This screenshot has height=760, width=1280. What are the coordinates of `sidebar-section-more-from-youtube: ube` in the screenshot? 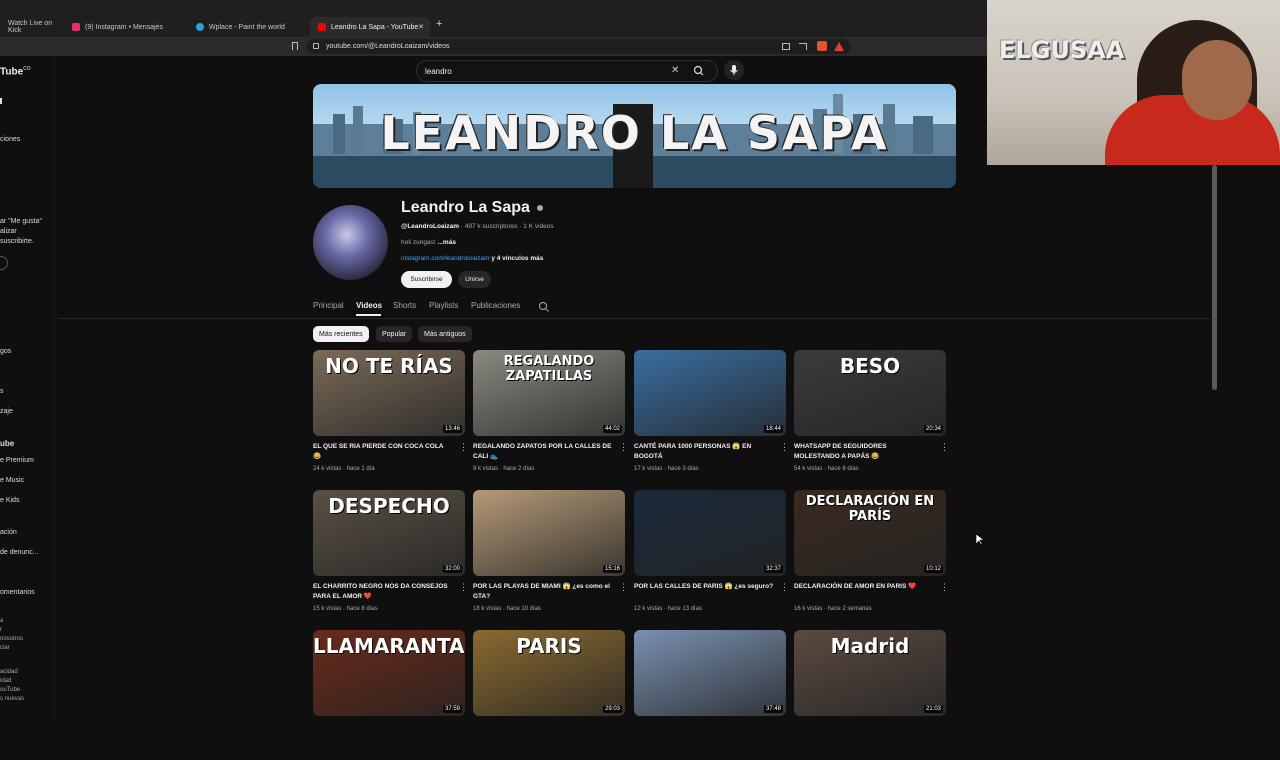 It's located at (7, 443).